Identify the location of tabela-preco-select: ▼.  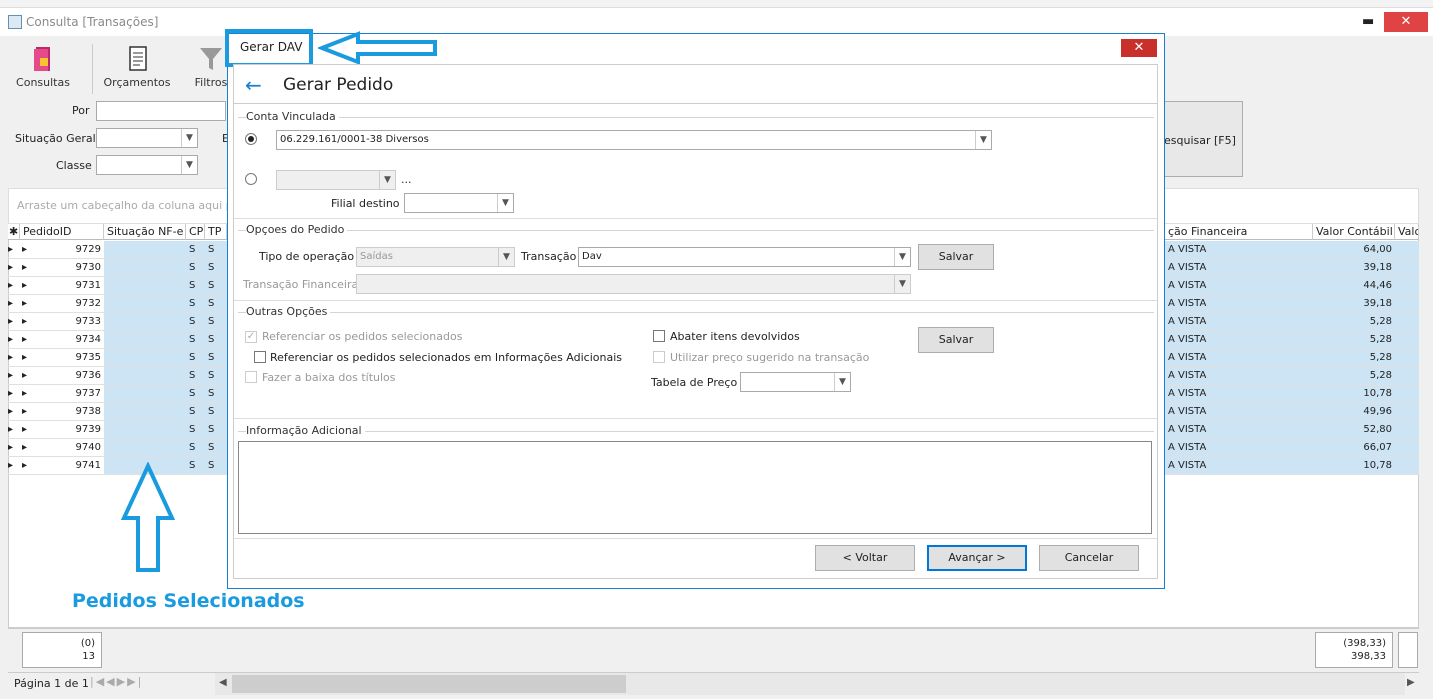
(795, 382).